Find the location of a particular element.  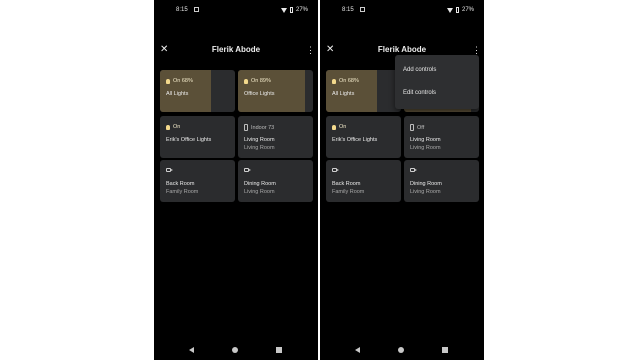

tile-living-room-thermostat: Off Living Room Living Room is located at coordinates (441, 137).